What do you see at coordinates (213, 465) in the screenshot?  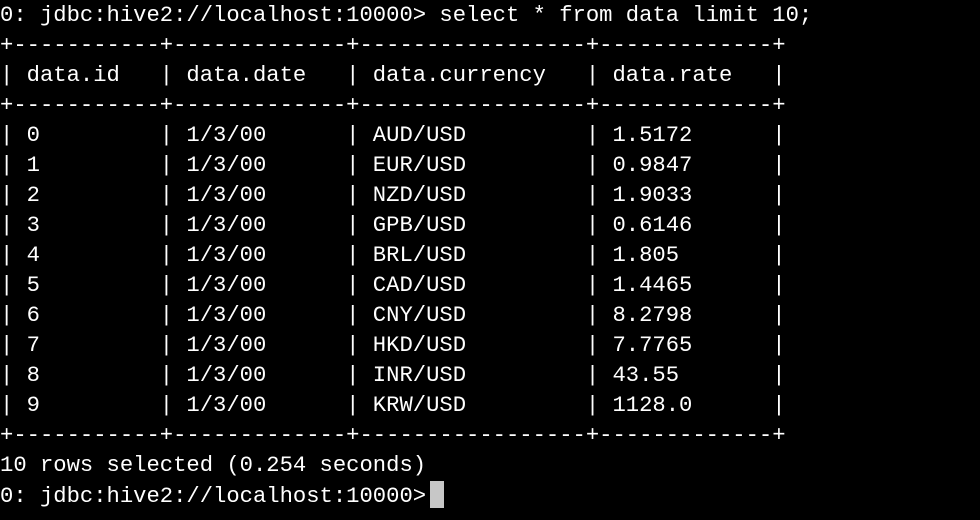 I see `result-summary: 10 rows selected (0.254 seconds)` at bounding box center [213, 465].